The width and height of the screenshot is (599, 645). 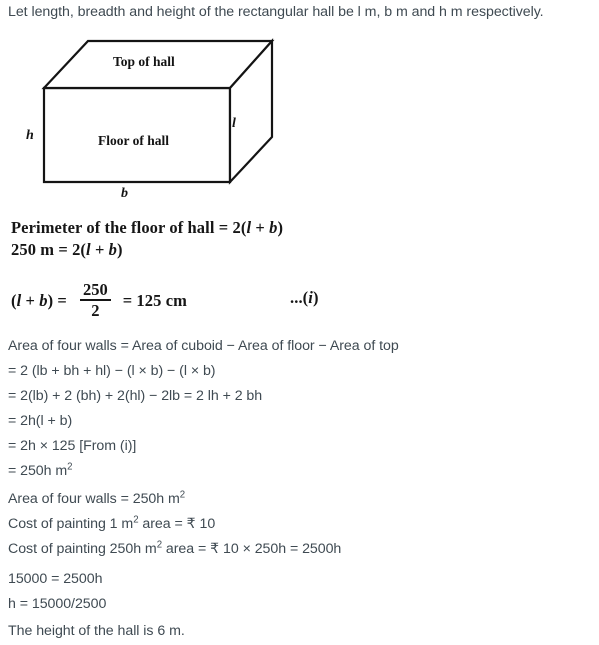 What do you see at coordinates (82, 549) in the screenshot?
I see `solution-line-cost-total-prefix: Cost of painting 250h m` at bounding box center [82, 549].